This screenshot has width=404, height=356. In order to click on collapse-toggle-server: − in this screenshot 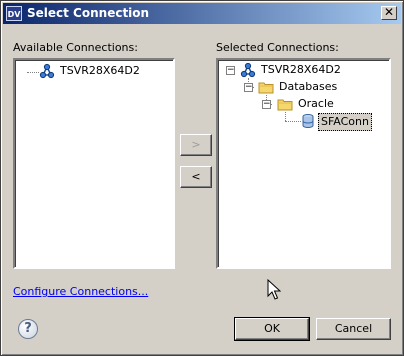, I will do `click(230, 70)`.